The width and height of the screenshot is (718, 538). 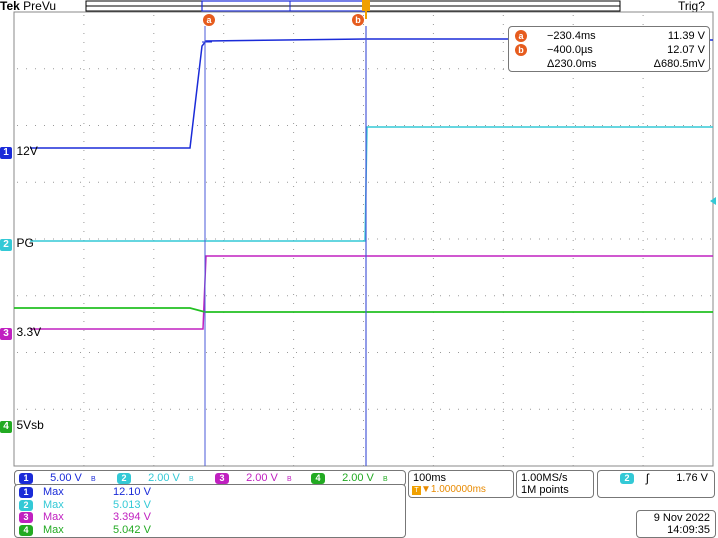 I want to click on cursor-b-time: −400.0µs, so click(x=570, y=50).